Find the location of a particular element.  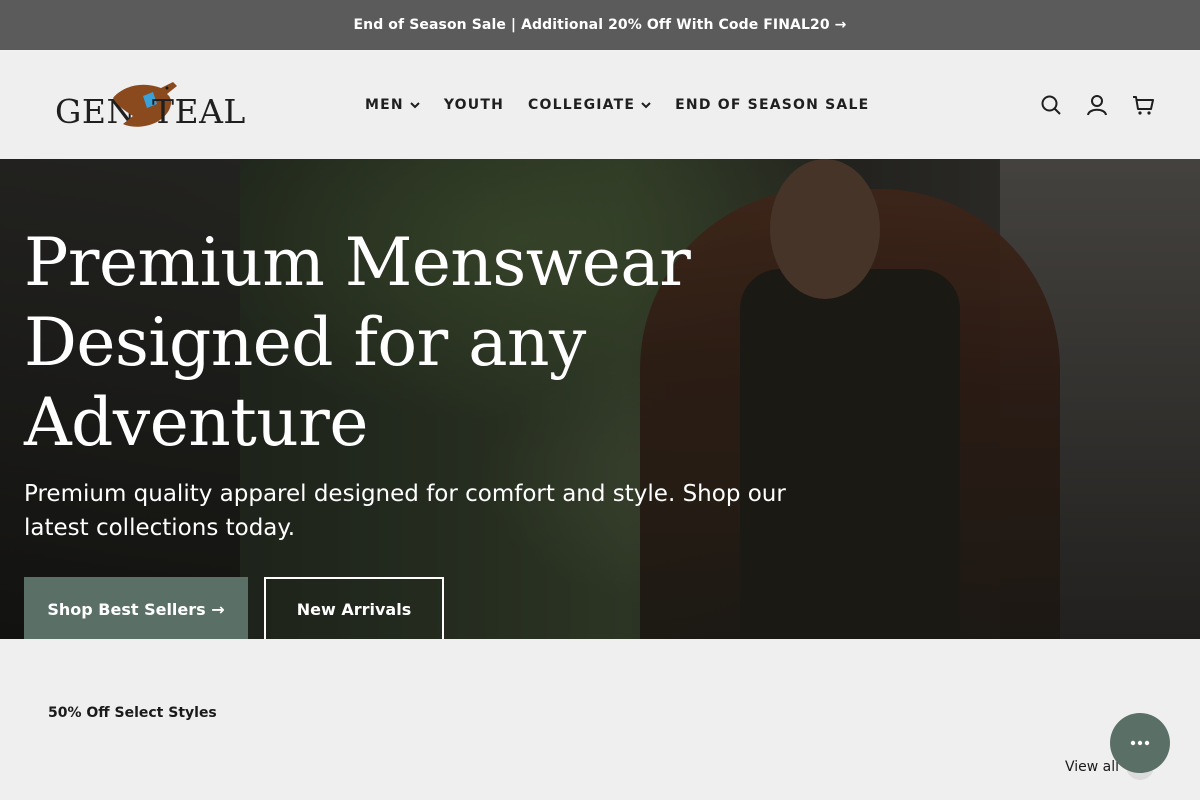

nav-item-label: END OF SEASON SALE is located at coordinates (772, 104).